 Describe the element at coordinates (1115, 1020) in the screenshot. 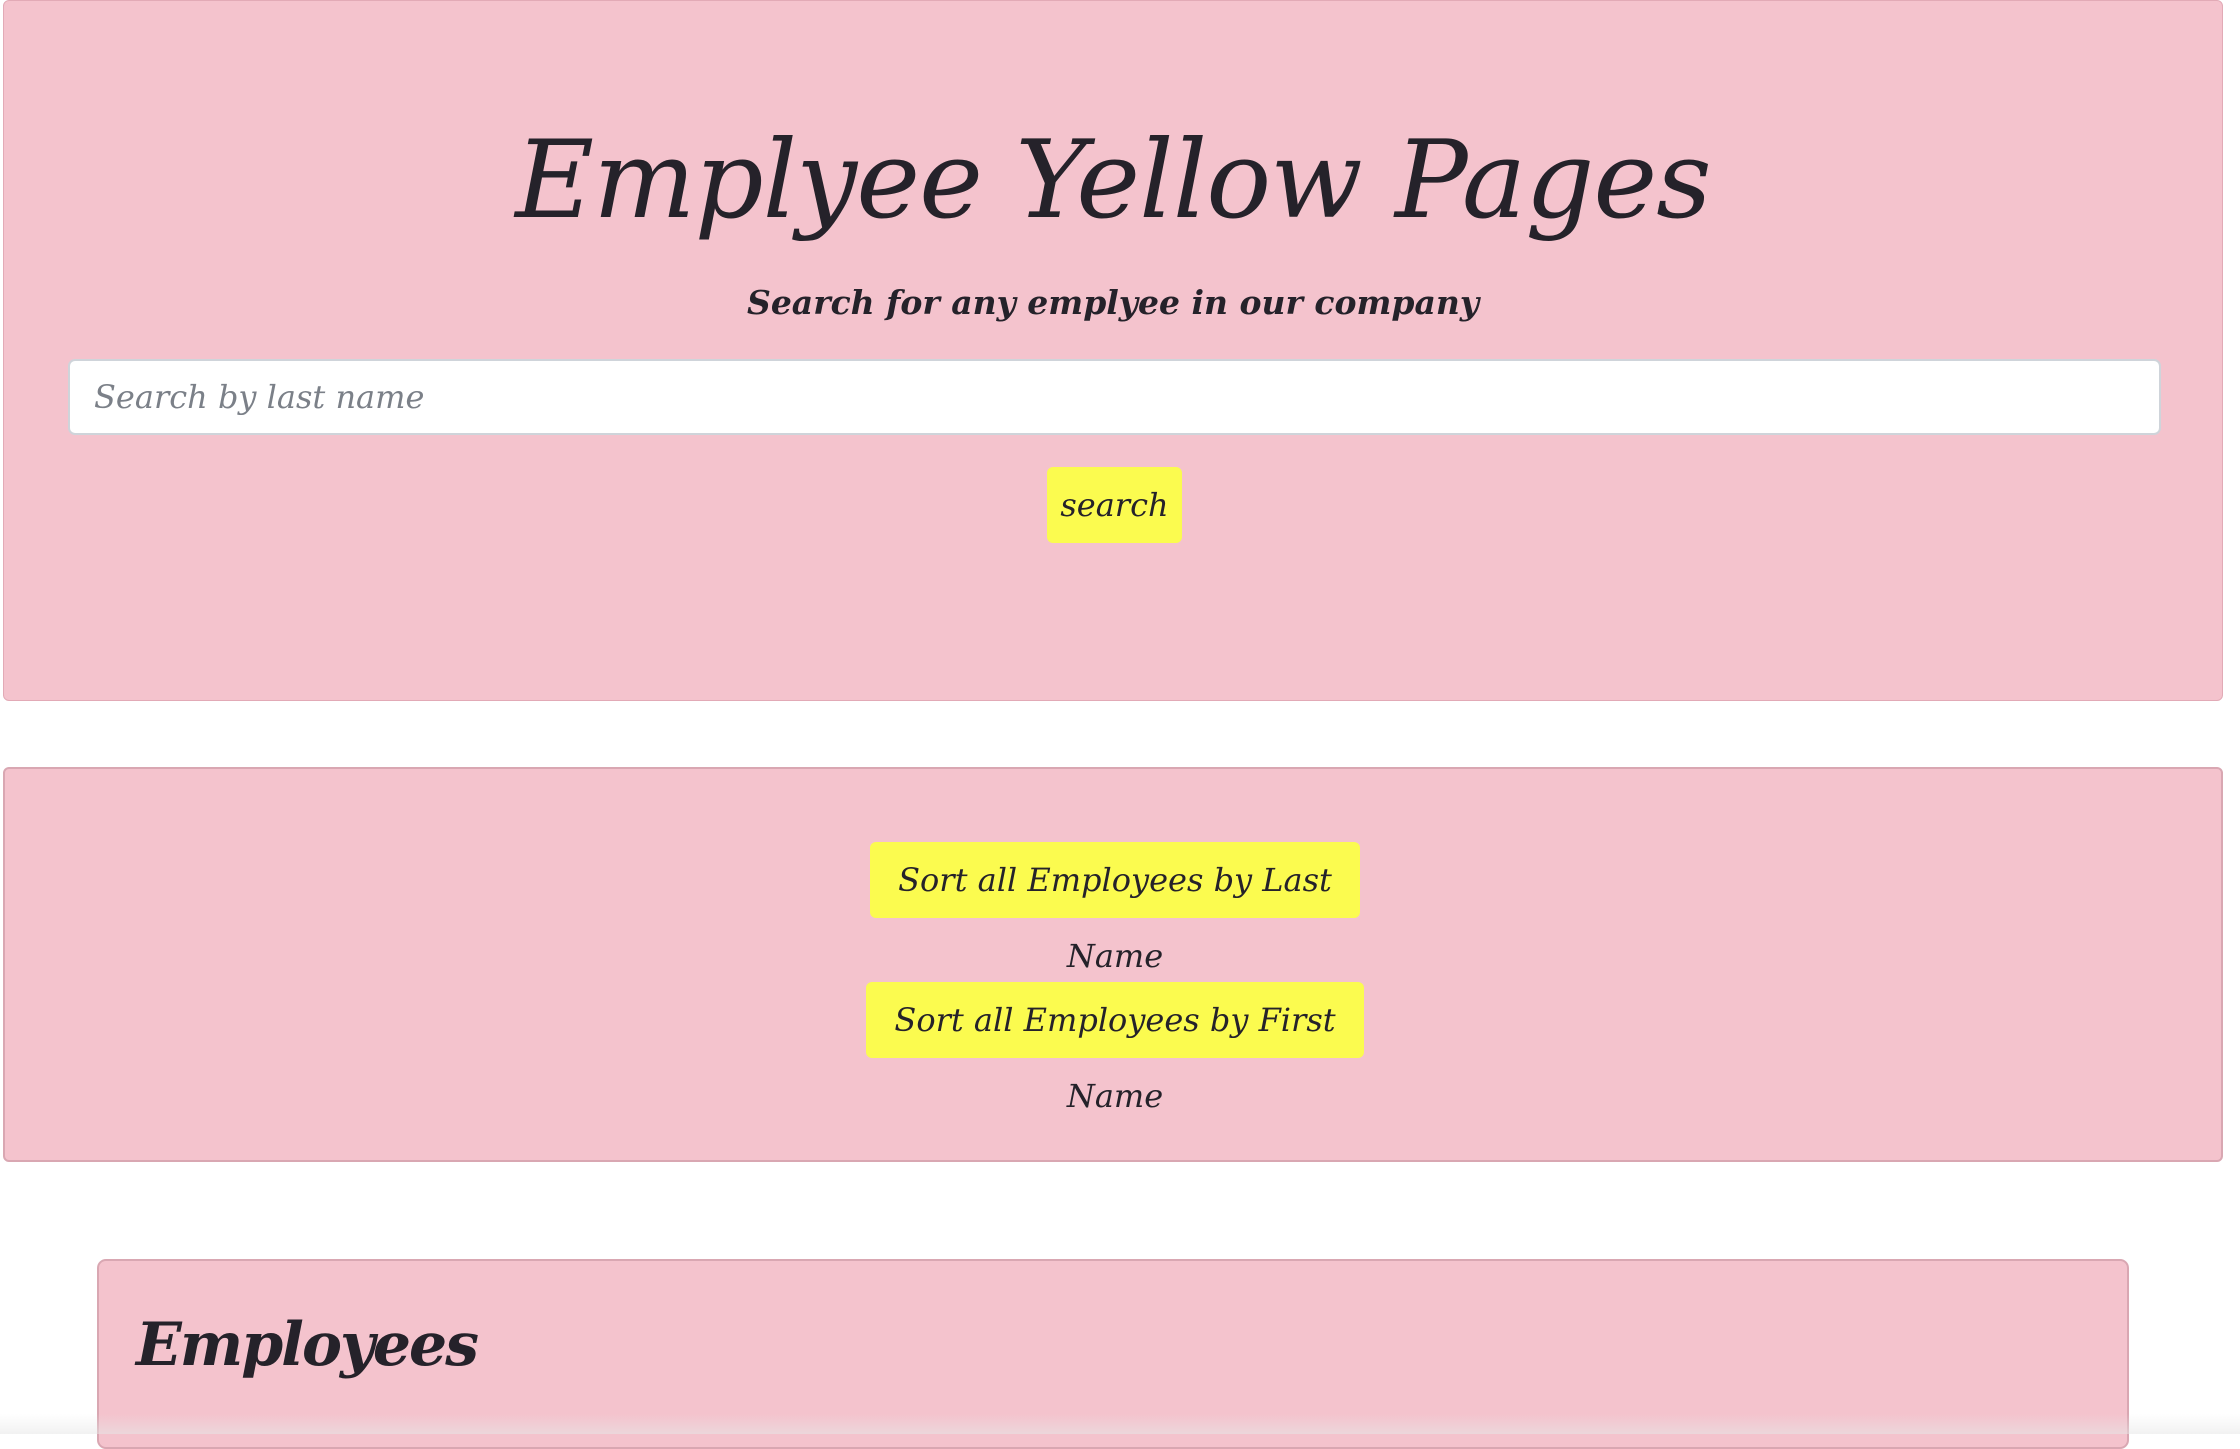

I see `sort-by-first-name-button: Sort all Employees by First Name` at that location.